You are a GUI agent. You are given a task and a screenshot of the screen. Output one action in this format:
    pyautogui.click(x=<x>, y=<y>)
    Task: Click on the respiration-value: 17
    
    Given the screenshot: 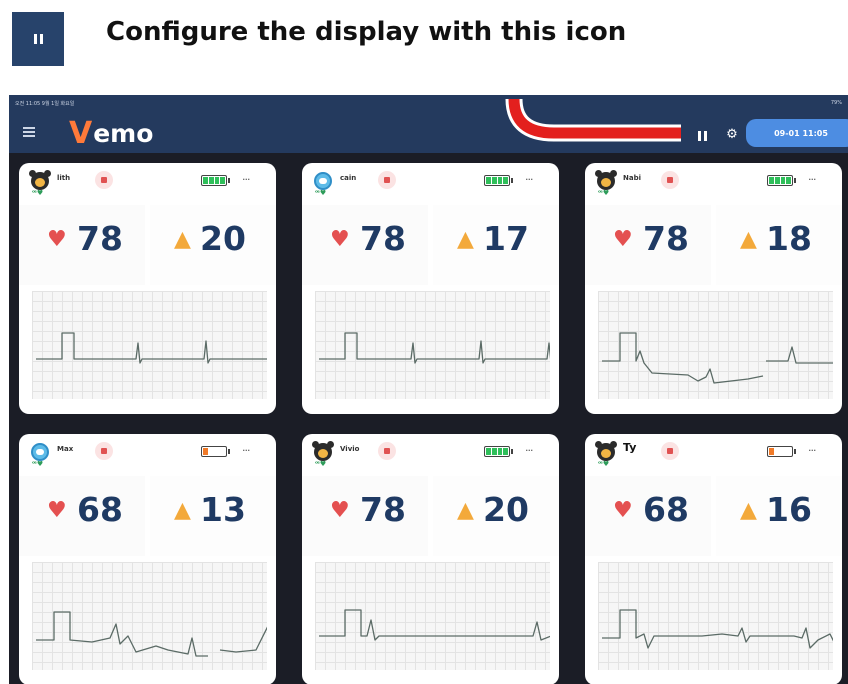 What is the action you would take?
    pyautogui.click(x=506, y=238)
    